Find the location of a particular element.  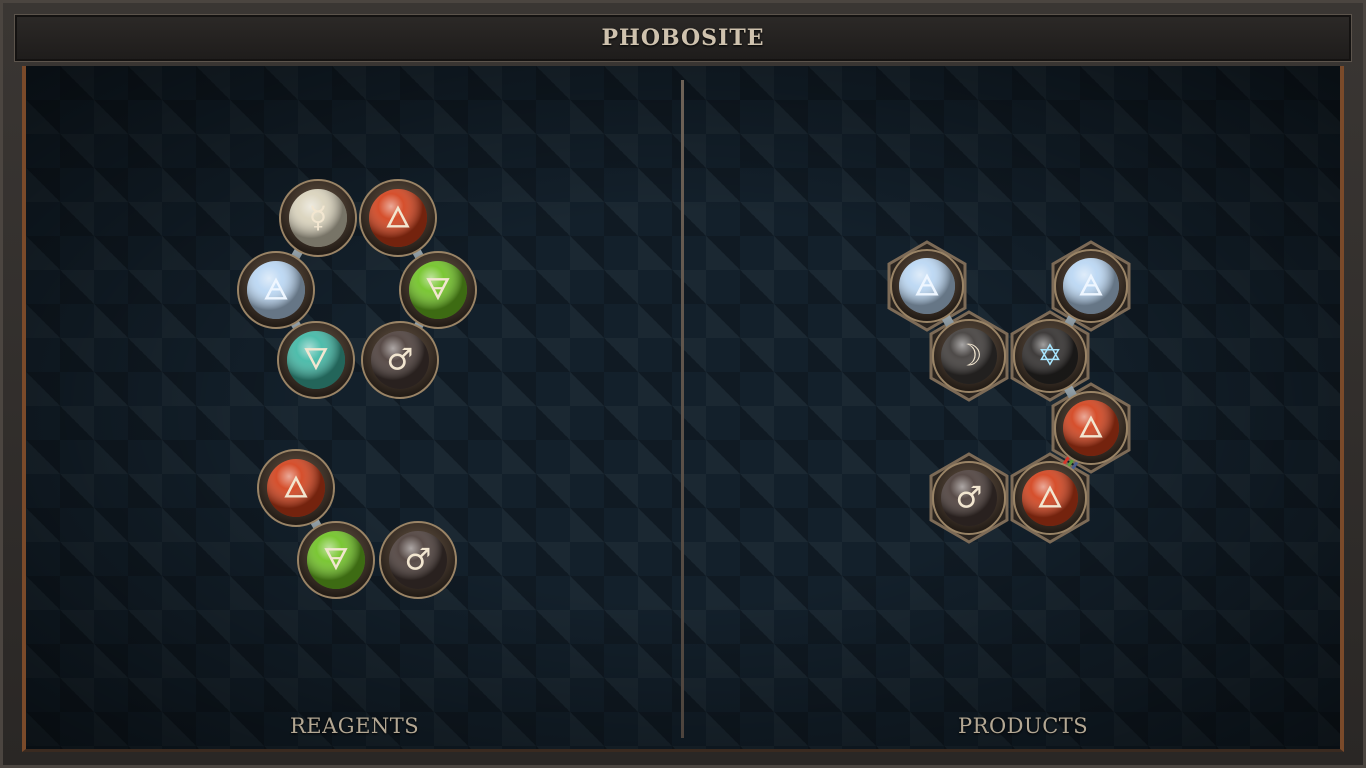

reagent-molecule-chain: 🜂 🜃 ♂ is located at coordinates (357, 524).